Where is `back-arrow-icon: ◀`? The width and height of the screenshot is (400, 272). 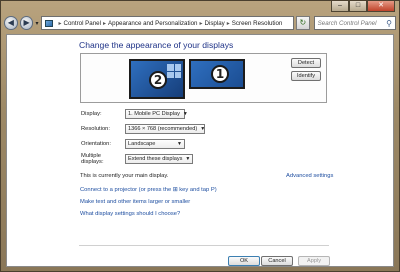 back-arrow-icon: ◀ is located at coordinates (11, 23).